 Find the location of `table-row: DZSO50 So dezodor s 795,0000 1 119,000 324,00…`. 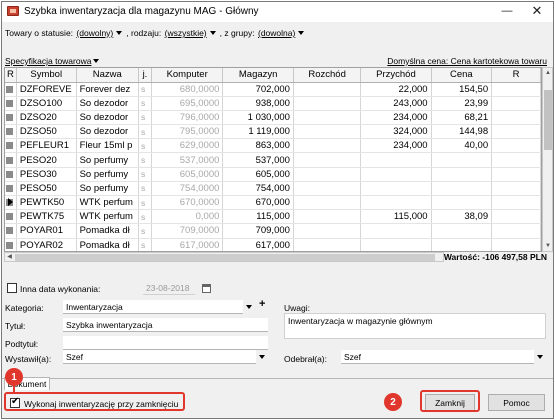

table-row: DZSO50 So dezodor s 795,0000 1 119,000 324,00… is located at coordinates (273, 132).